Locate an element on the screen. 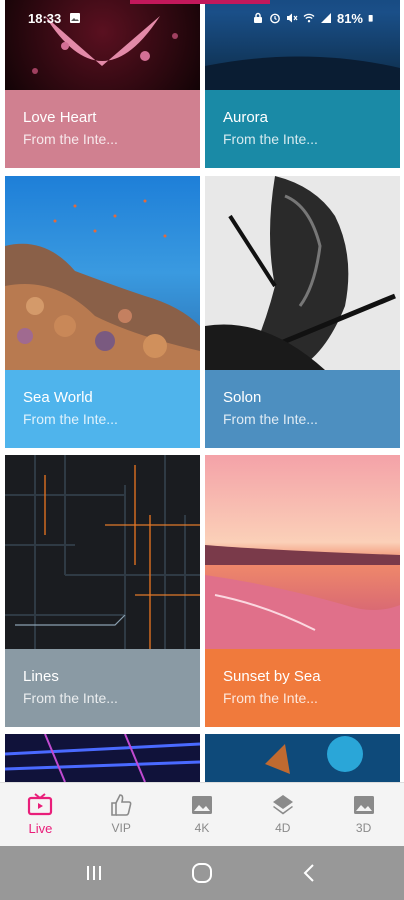  signal-icon is located at coordinates (325, 18).